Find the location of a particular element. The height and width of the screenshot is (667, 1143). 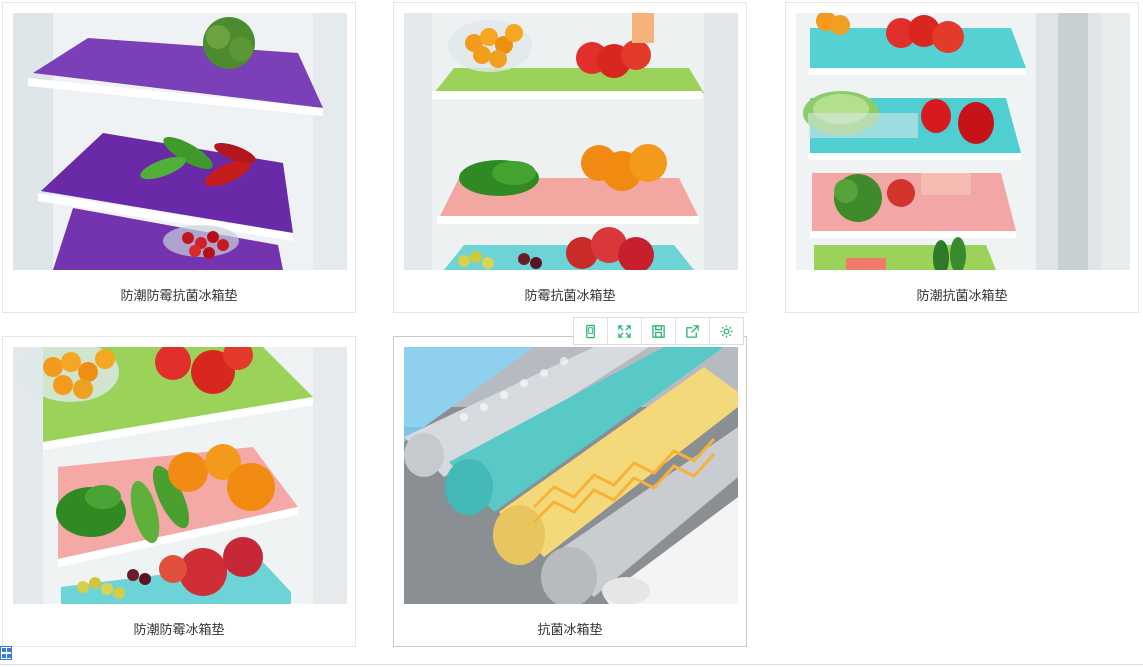

product-caption: 抗菌冰箱垫 is located at coordinates (570, 628).